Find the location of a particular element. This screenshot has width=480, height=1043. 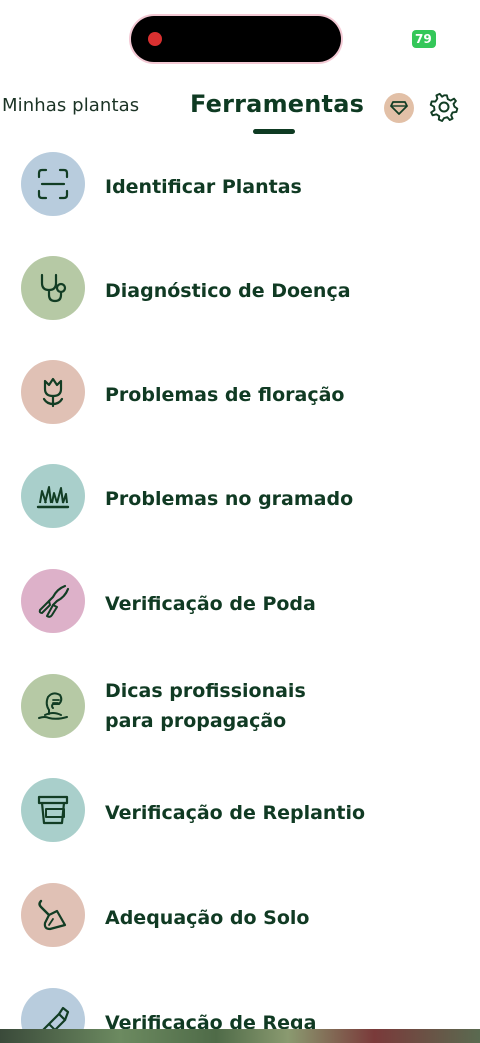

tulip-icon is located at coordinates (53, 392).